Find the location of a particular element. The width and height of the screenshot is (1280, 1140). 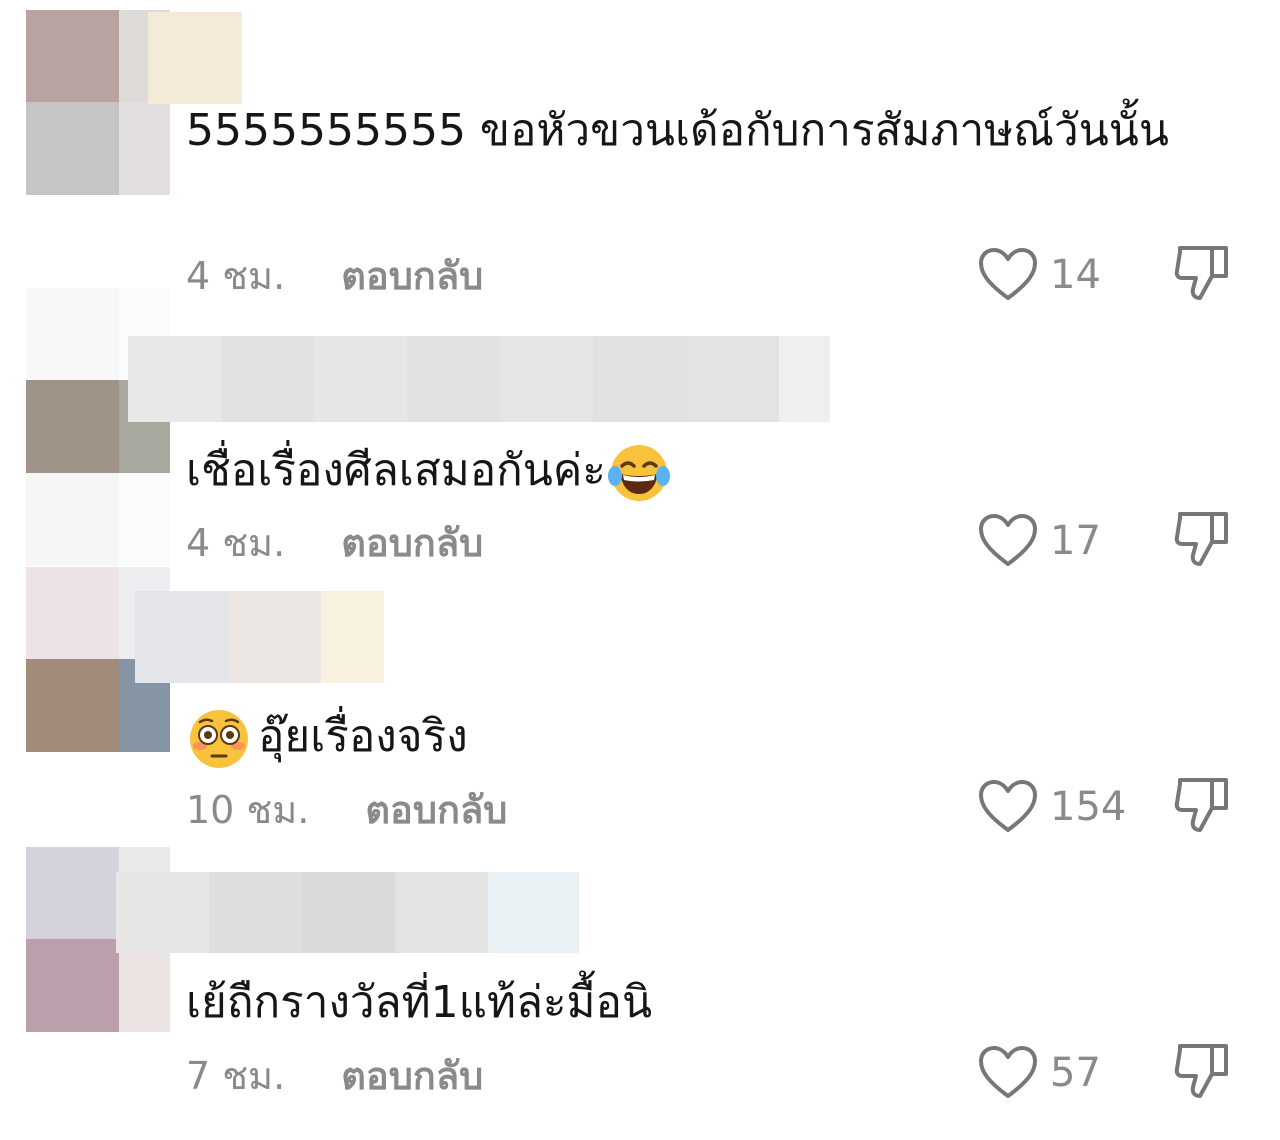

like-count: 17 is located at coordinates (1075, 541).